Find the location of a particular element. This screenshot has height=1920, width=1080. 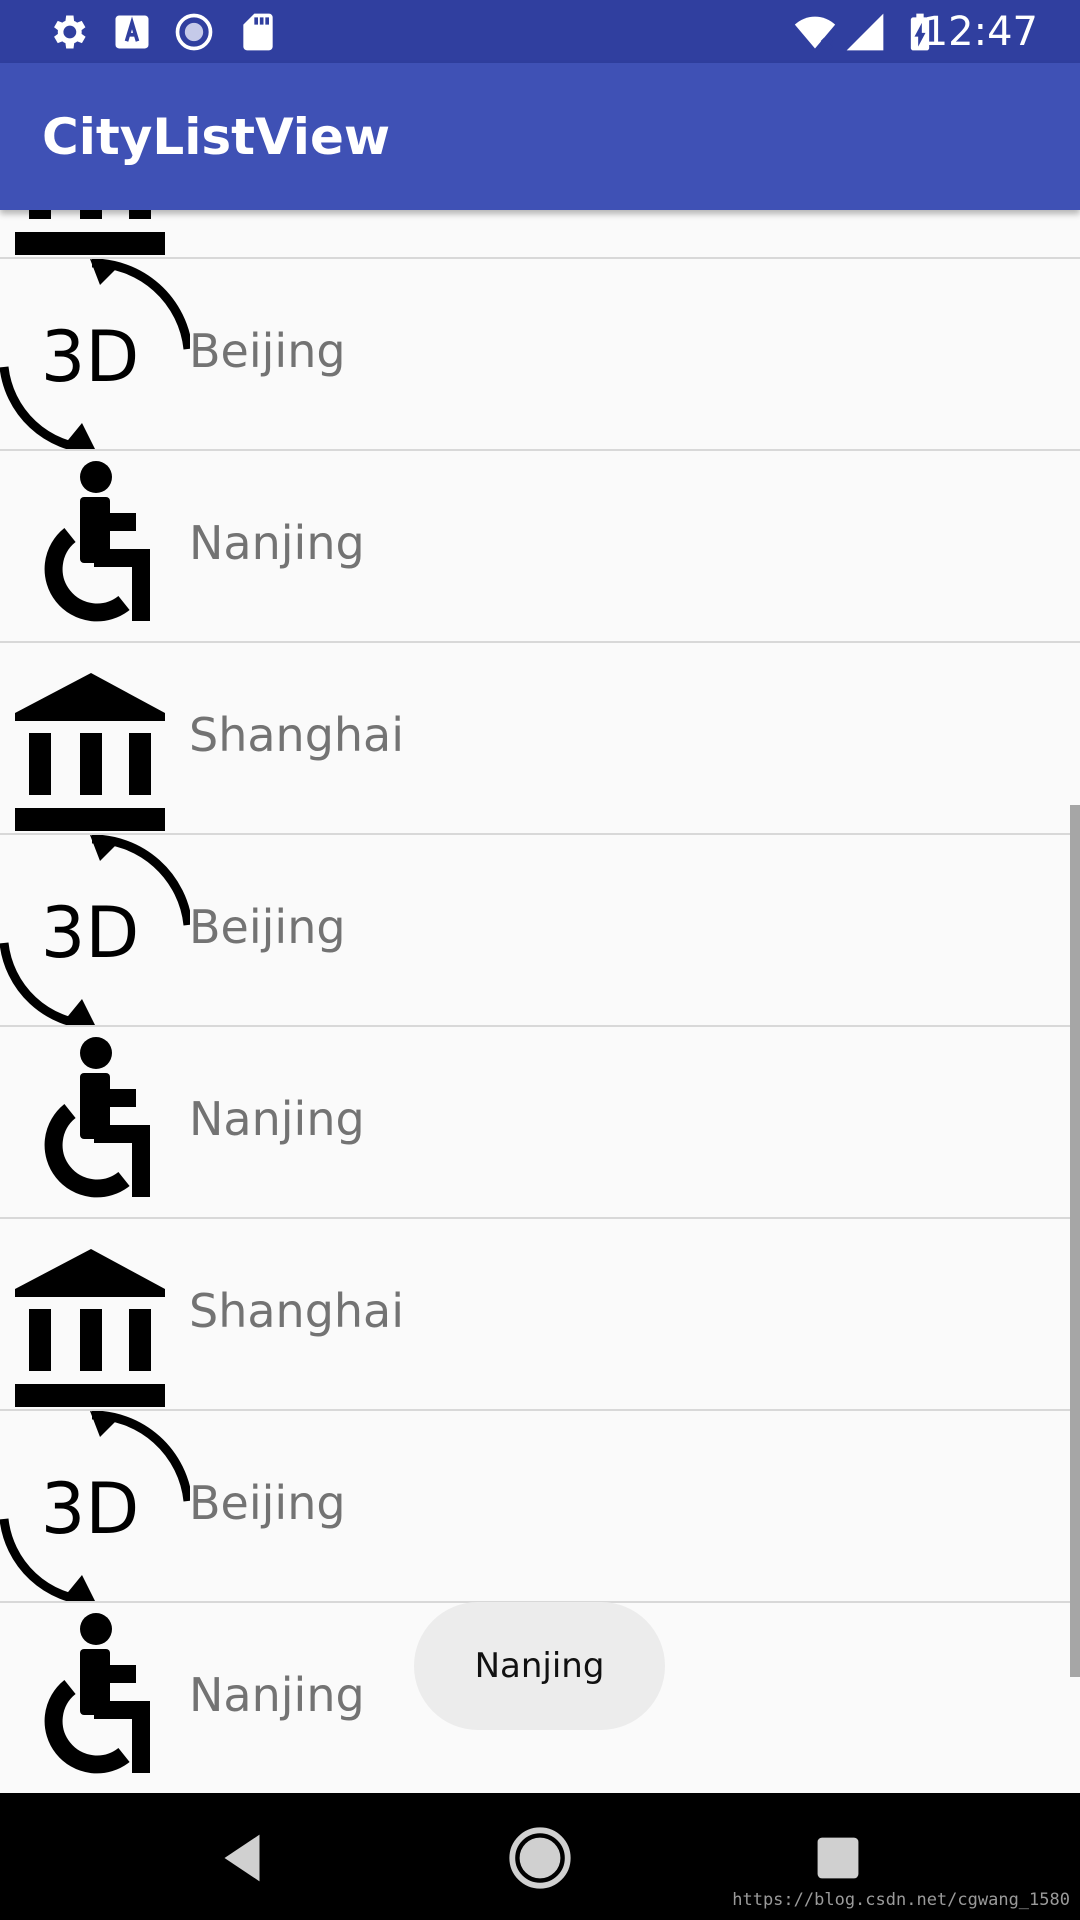

app-title: CityListView is located at coordinates (216, 137).